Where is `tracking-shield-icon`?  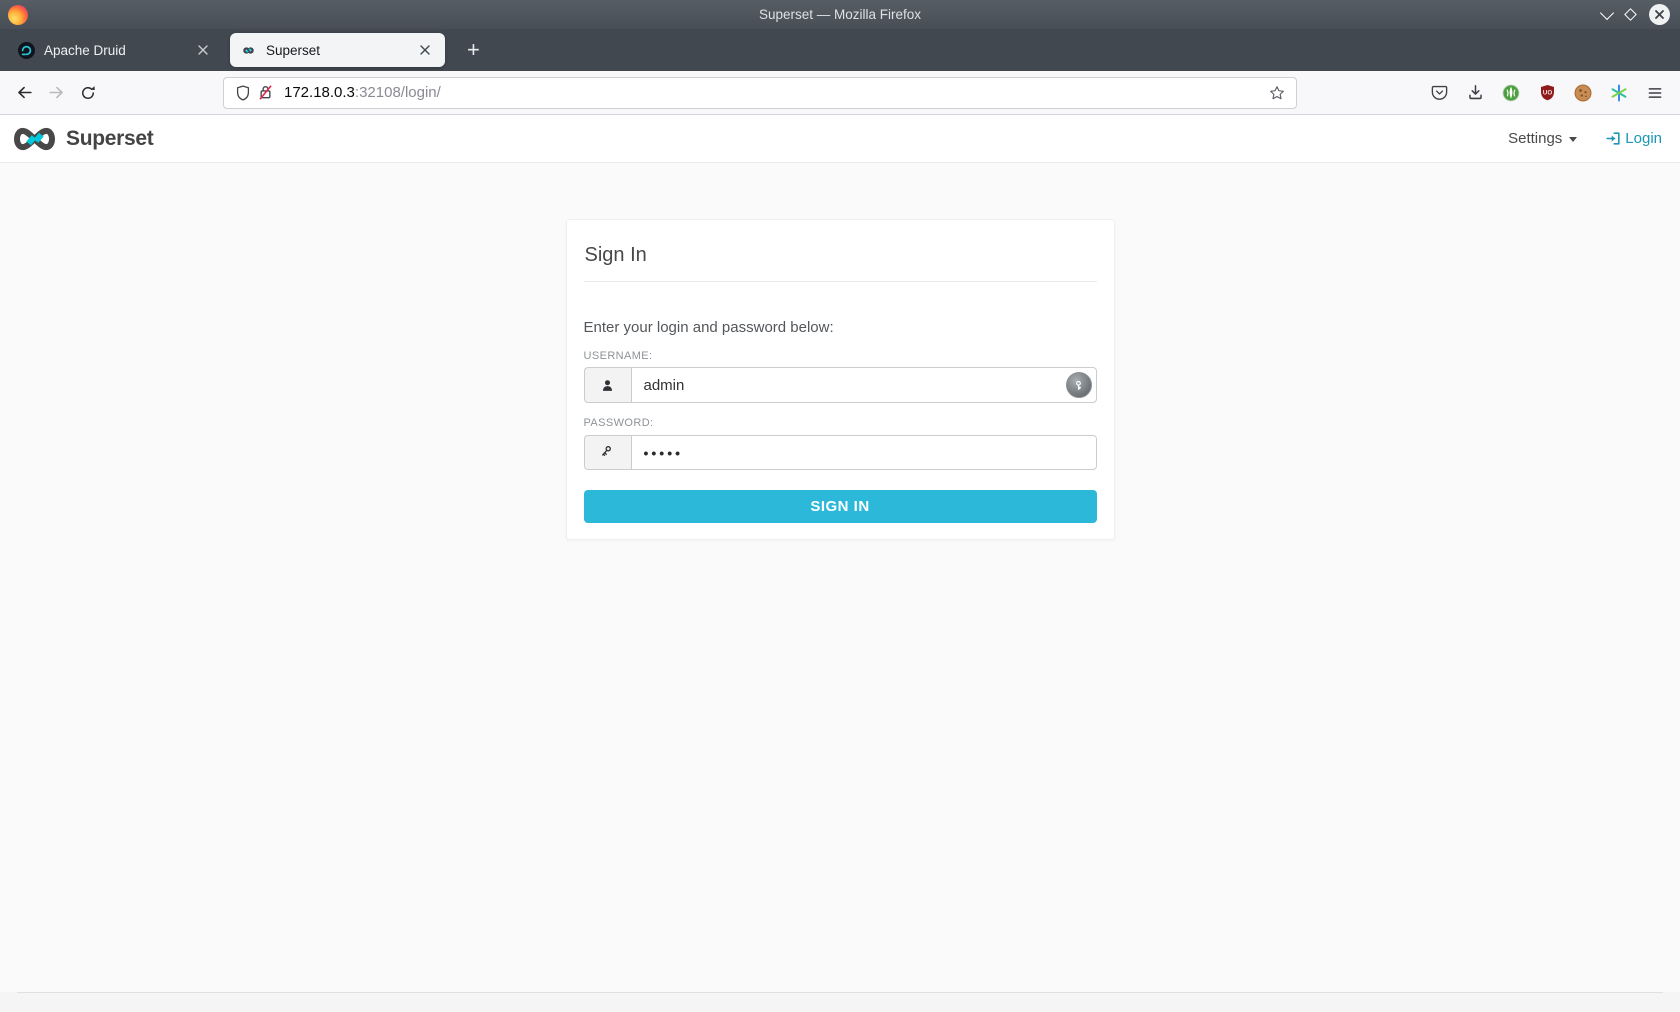 tracking-shield-icon is located at coordinates (243, 93).